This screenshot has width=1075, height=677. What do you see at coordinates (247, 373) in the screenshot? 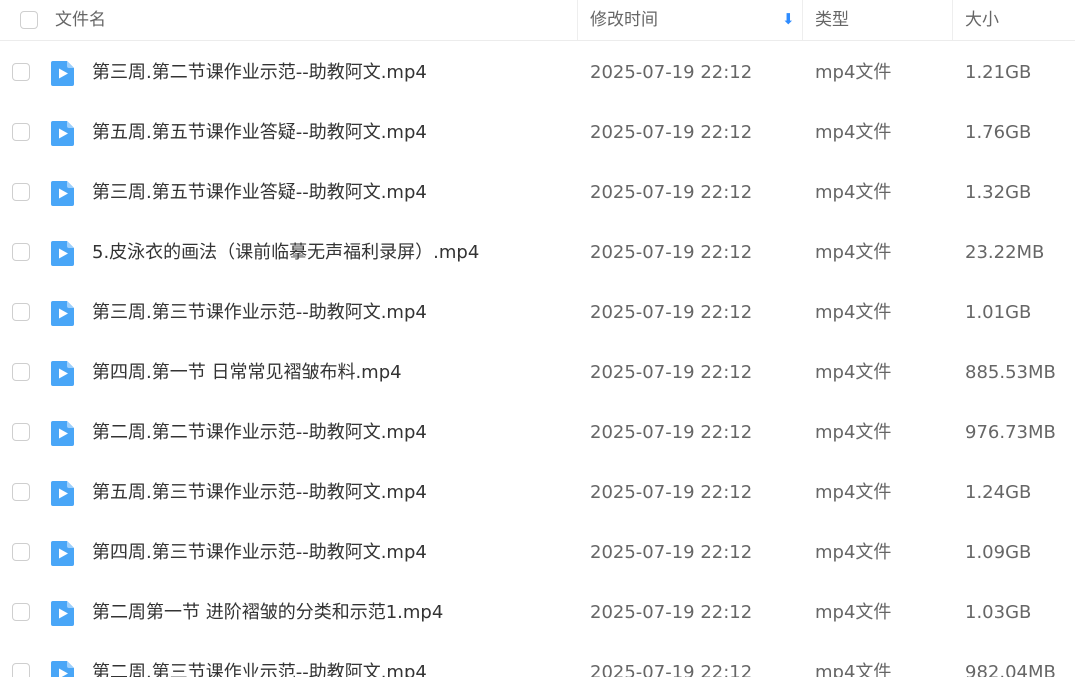
I see `file-name: 第四周.第一节 日常常见褶皱布料.mp4` at bounding box center [247, 373].